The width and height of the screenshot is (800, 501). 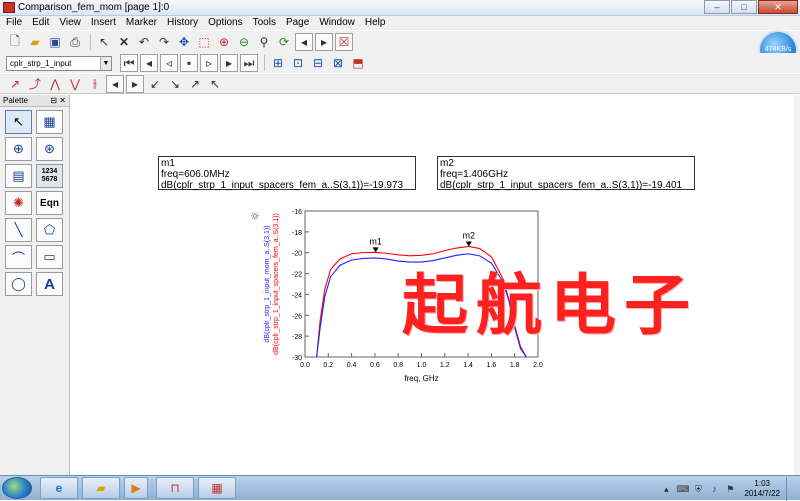 I want to click on vertical-scrollbar, so click(x=797, y=285).